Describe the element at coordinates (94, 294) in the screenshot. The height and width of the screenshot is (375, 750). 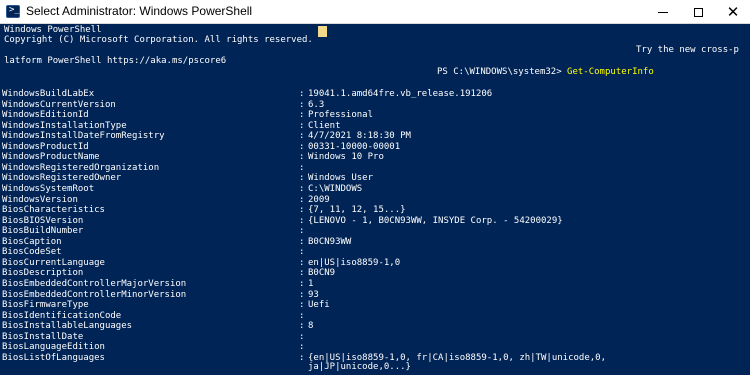
I see `property-key: BiosEmbeddedControllerMinorVersion` at that location.